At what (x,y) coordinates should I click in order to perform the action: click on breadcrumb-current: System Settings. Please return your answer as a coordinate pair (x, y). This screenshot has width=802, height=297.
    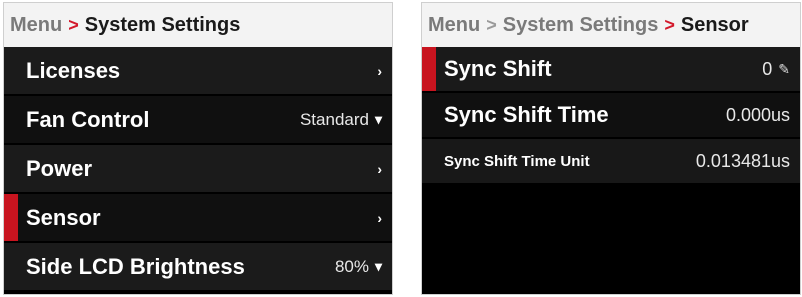
    Looking at the image, I should click on (162, 24).